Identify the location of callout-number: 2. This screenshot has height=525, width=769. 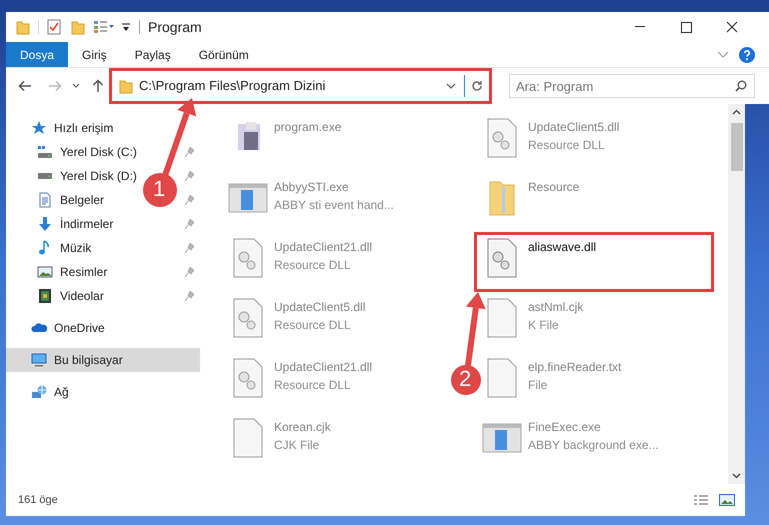
(465, 379).